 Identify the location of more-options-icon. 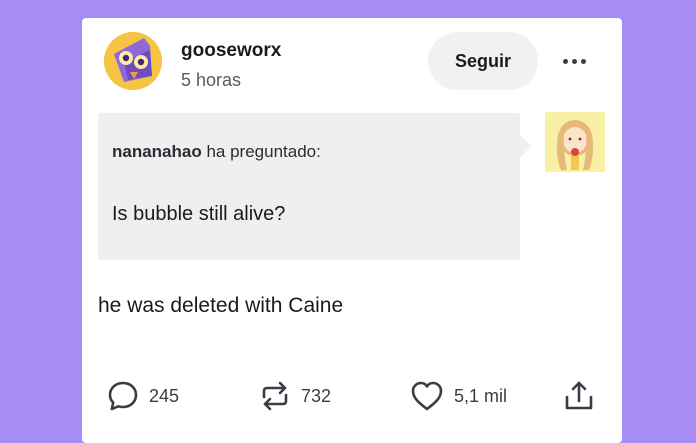
(574, 61).